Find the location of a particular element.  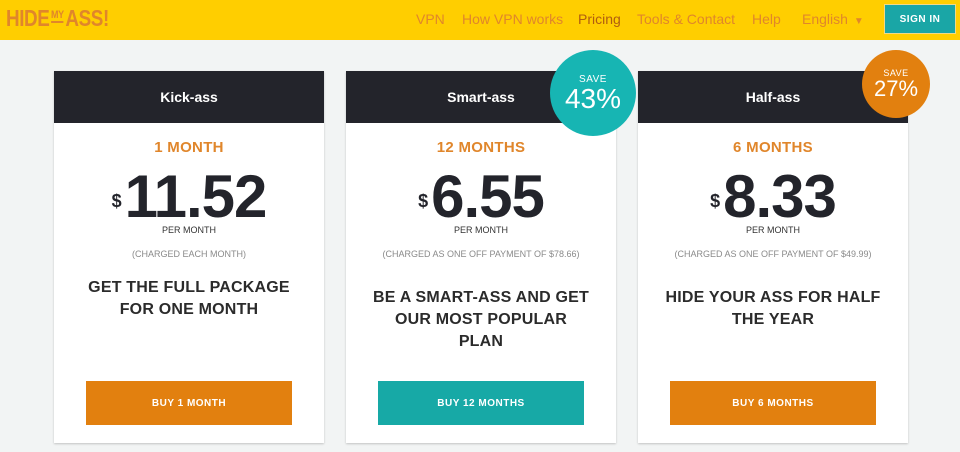

badge-percent: 43% is located at coordinates (593, 98).